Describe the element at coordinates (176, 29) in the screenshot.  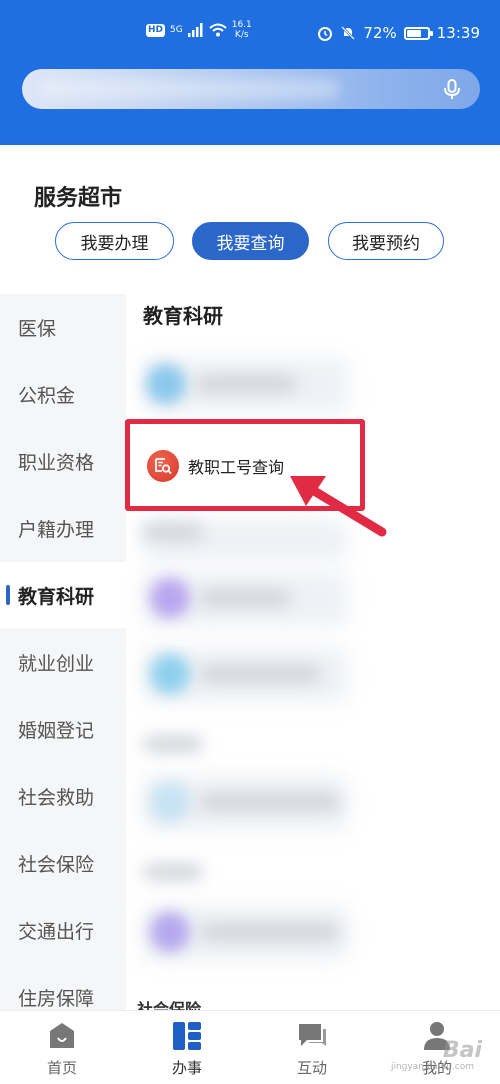
I see `signal-label: 5G` at that location.